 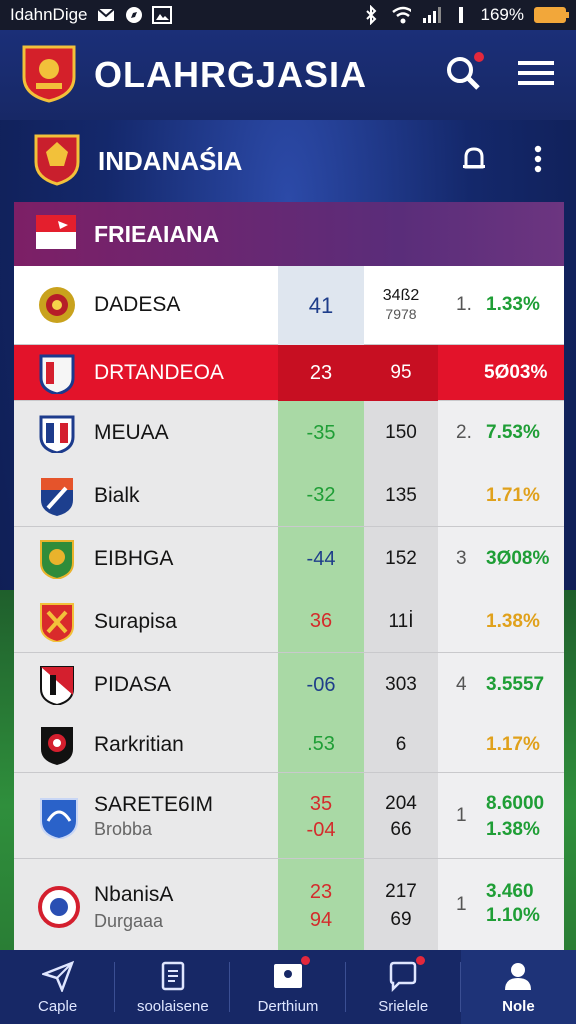 I want to click on status-bar: IdahnDige 169%, so click(x=288, y=15).